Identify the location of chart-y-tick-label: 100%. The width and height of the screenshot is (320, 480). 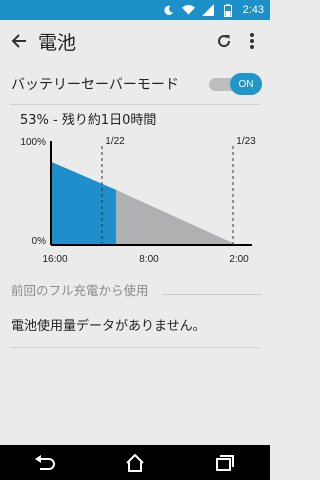
(33, 142).